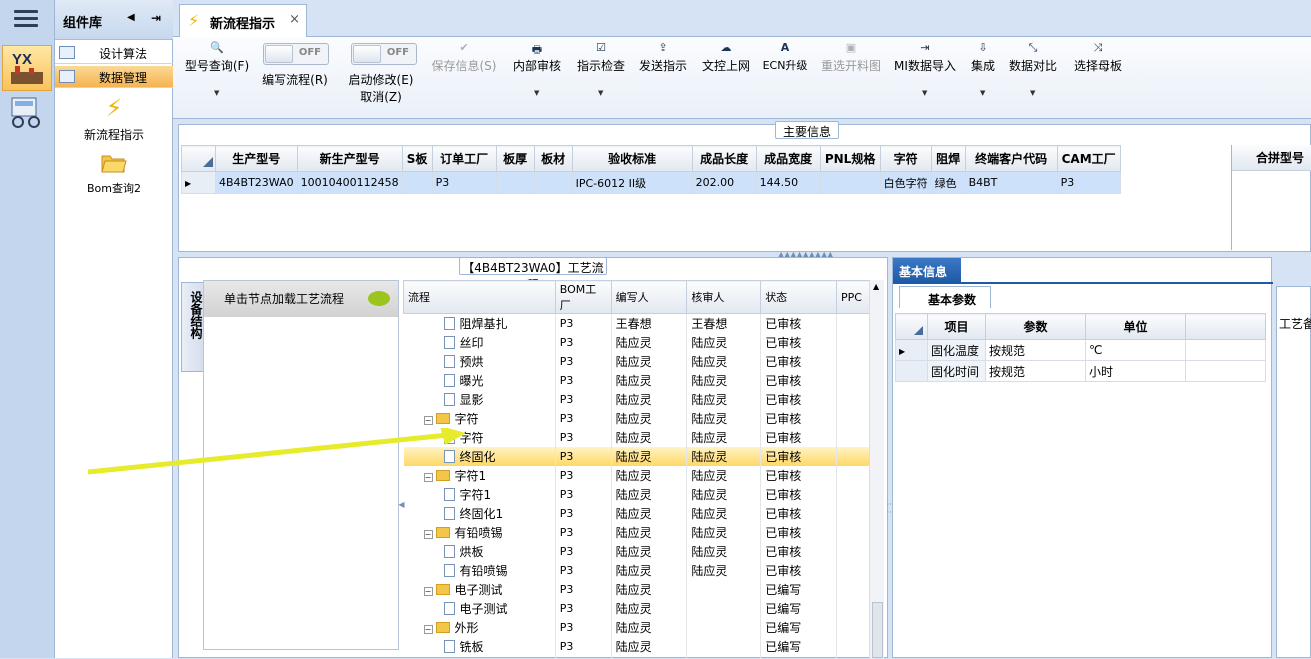 Image resolution: width=1311 pixels, height=659 pixels. I want to click on tree-node: −外形, so click(480, 627).